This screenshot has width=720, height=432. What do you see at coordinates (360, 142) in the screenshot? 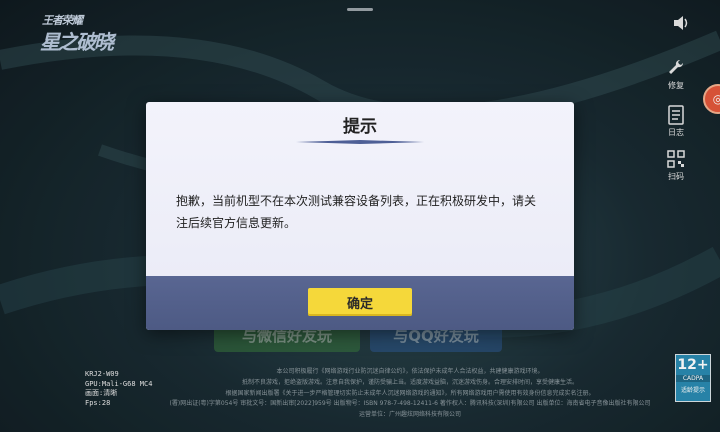
I see `title-underline` at bounding box center [360, 142].